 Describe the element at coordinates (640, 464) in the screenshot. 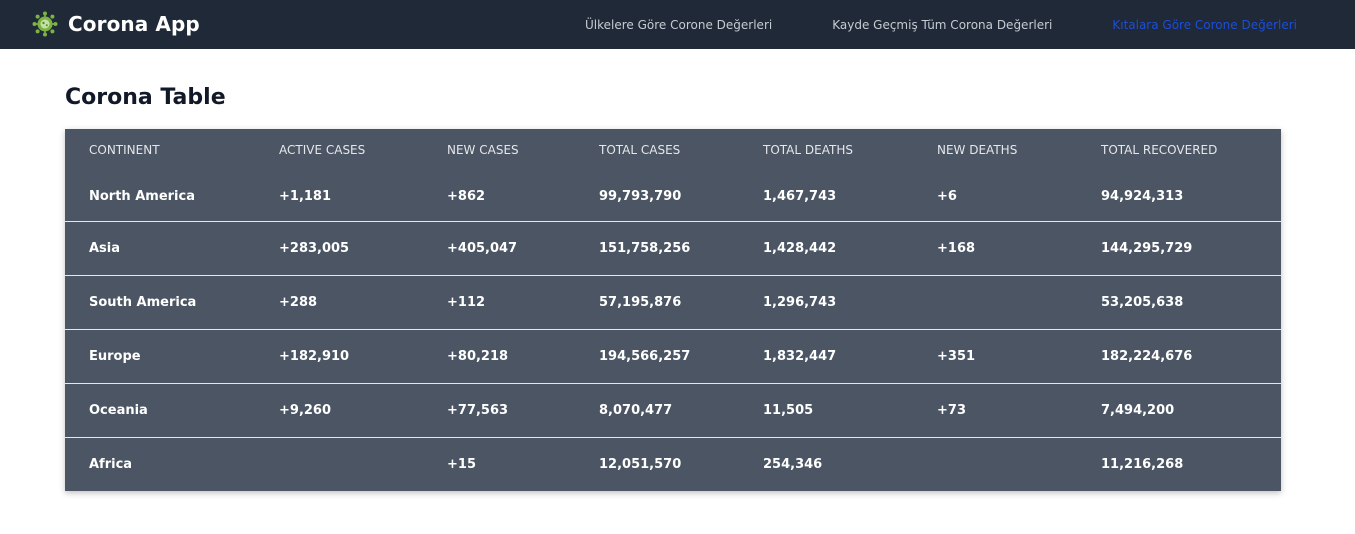

I see `cell-total-cases: 12,051,570` at that location.